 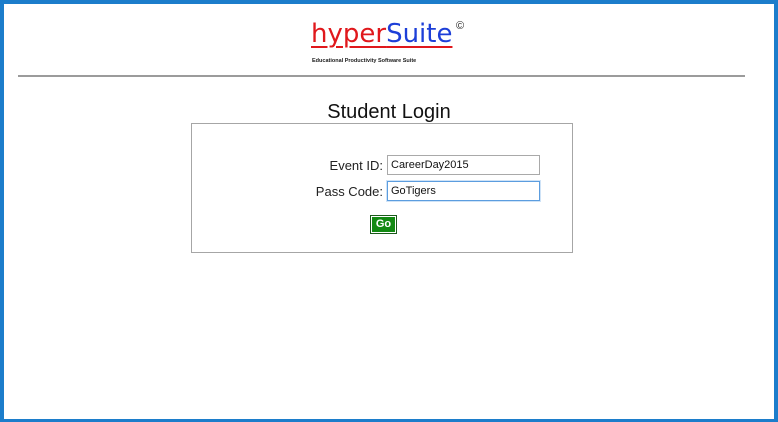 I want to click on logo-hyper: hyper, so click(x=349, y=34).